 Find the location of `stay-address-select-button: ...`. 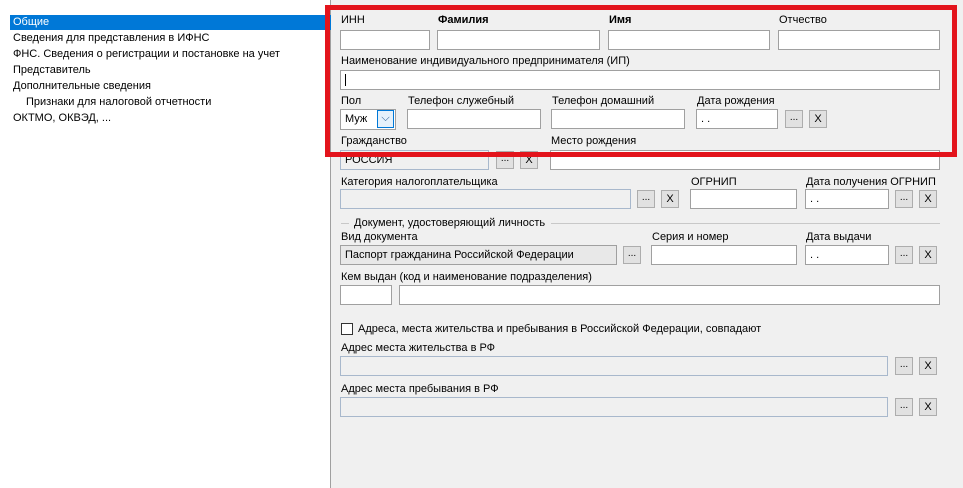

stay-address-select-button: ... is located at coordinates (904, 407).